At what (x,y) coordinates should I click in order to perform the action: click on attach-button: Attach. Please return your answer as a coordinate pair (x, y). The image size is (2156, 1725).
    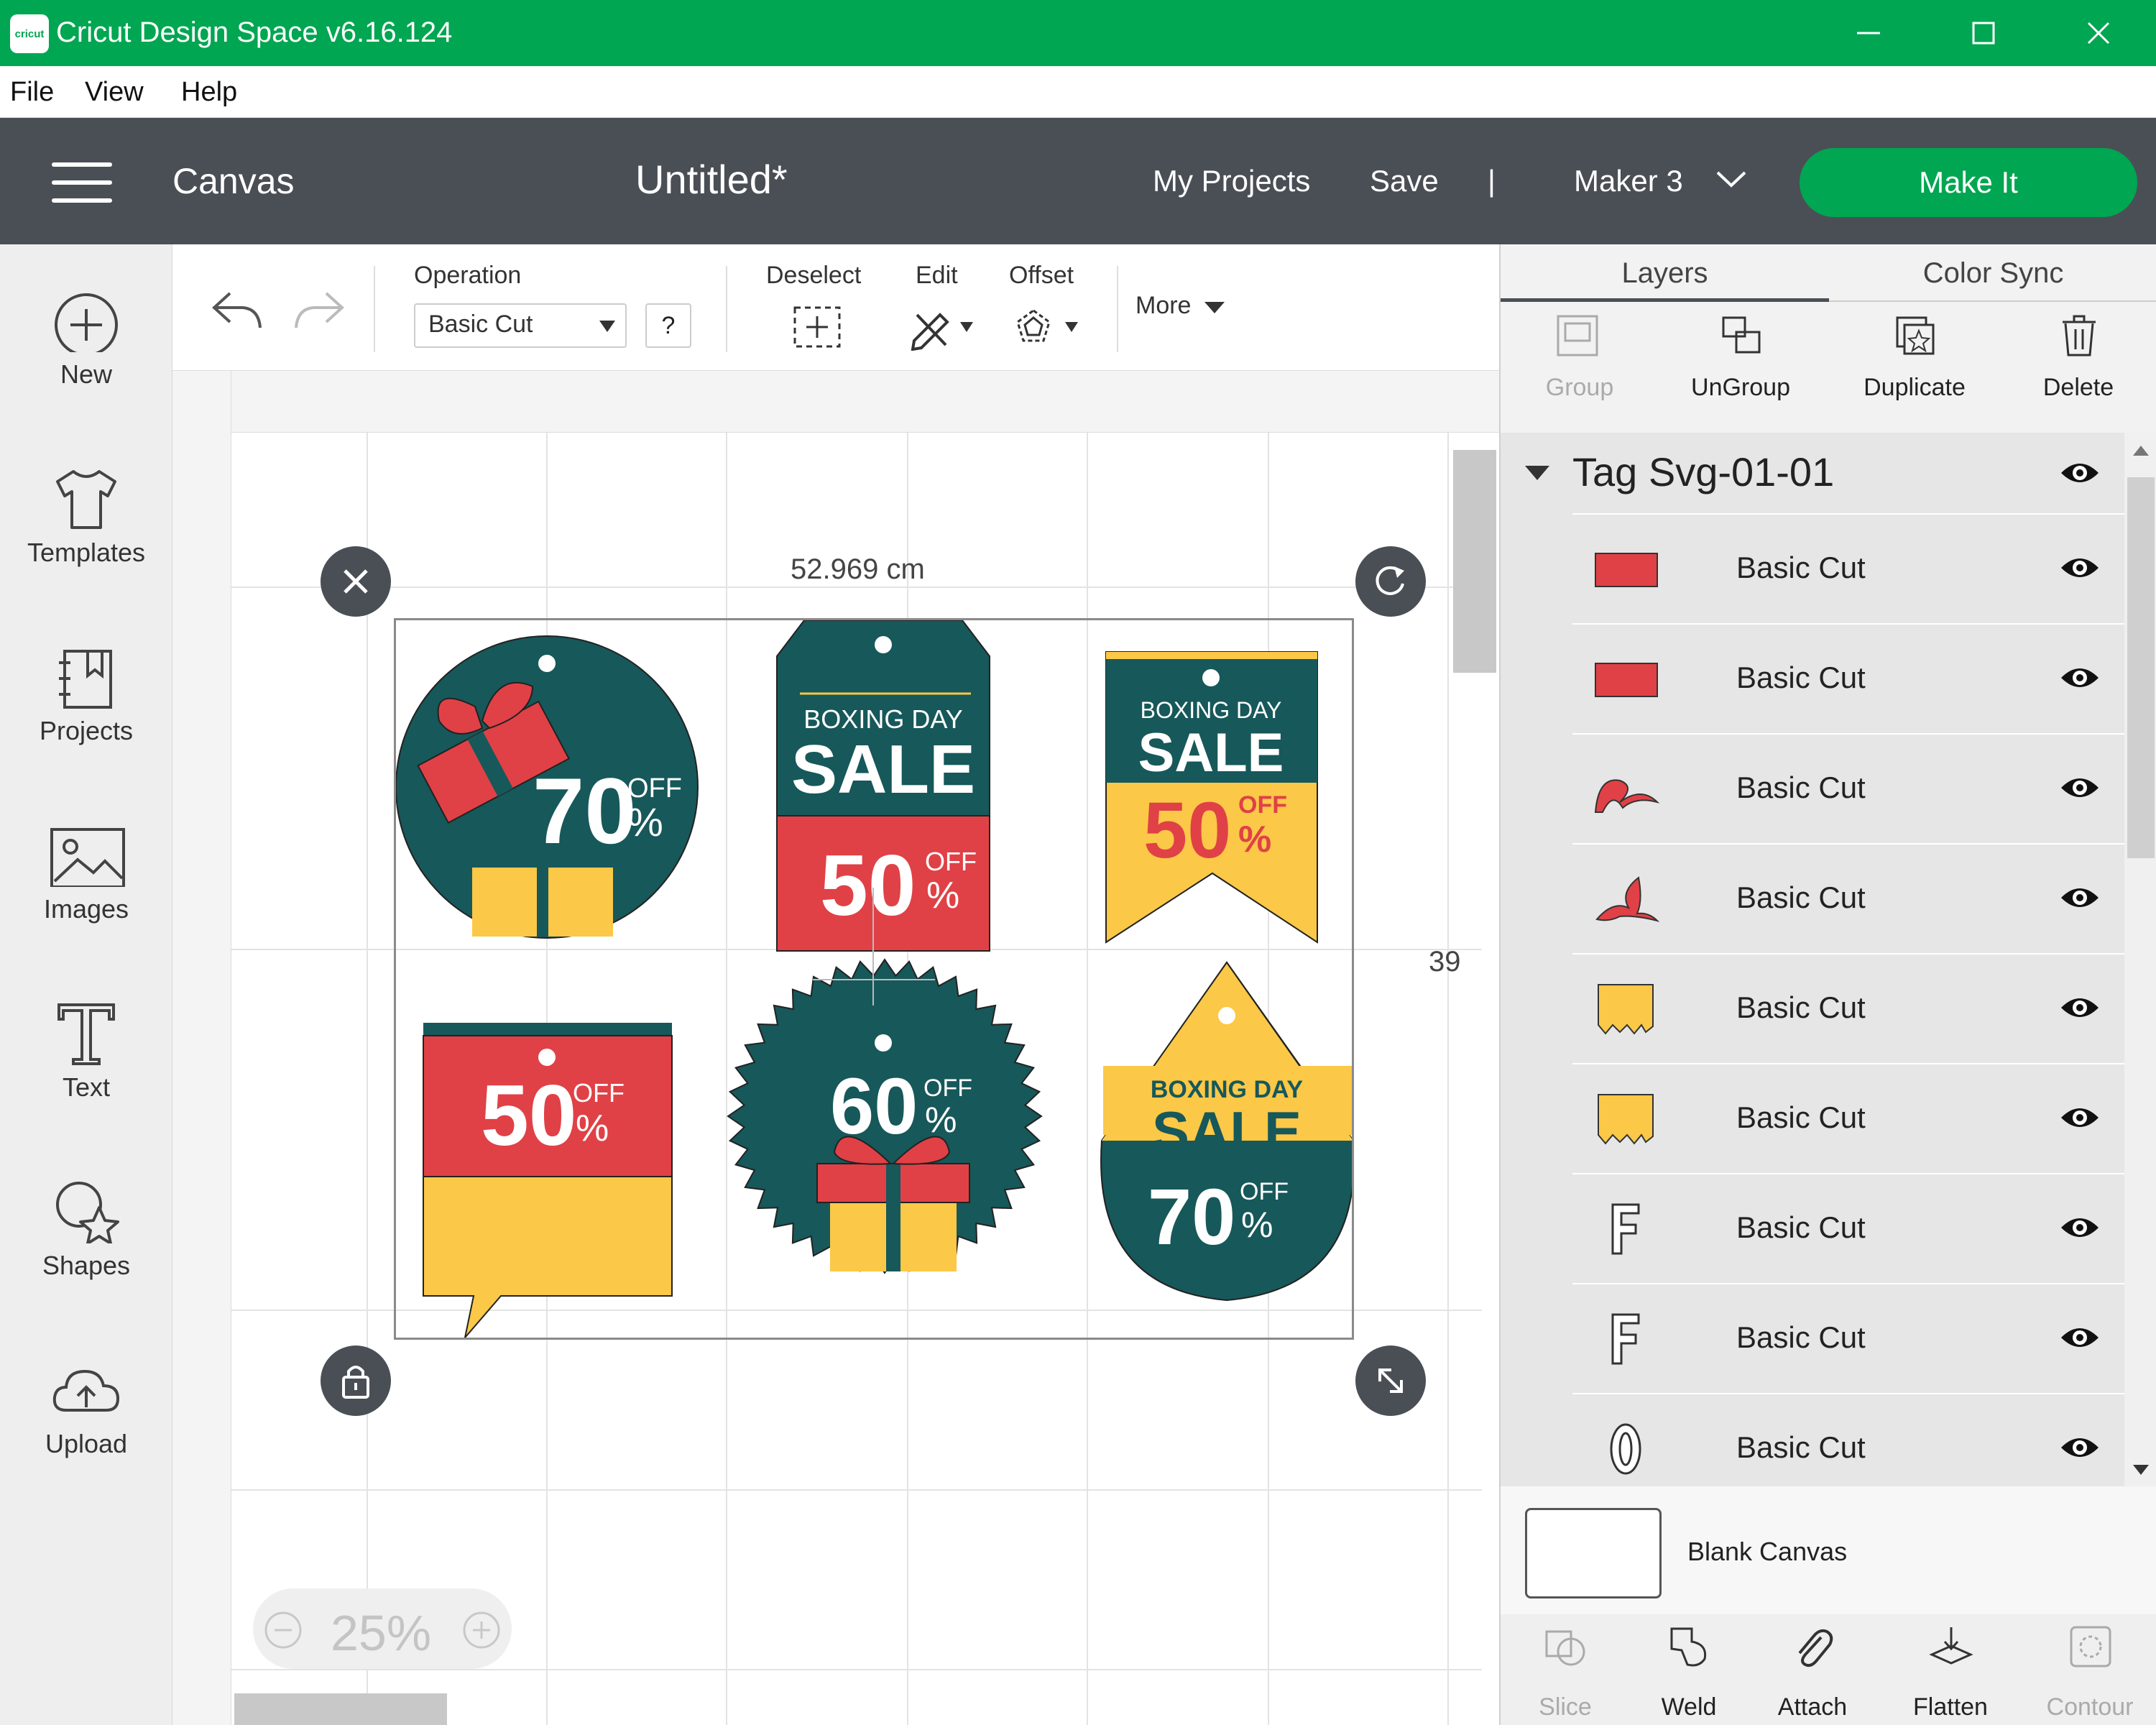
    Looking at the image, I should click on (1812, 1674).